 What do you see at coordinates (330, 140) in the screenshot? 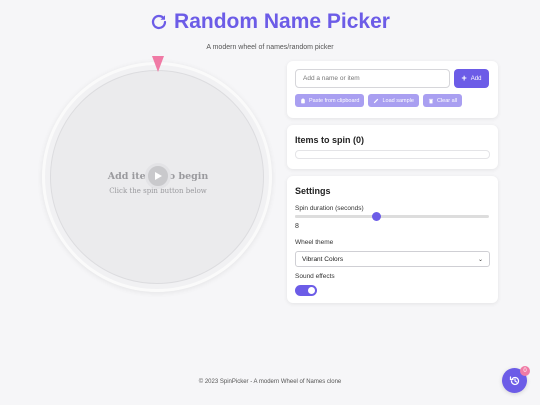
I see `items-title: Items to spin (0)` at bounding box center [330, 140].